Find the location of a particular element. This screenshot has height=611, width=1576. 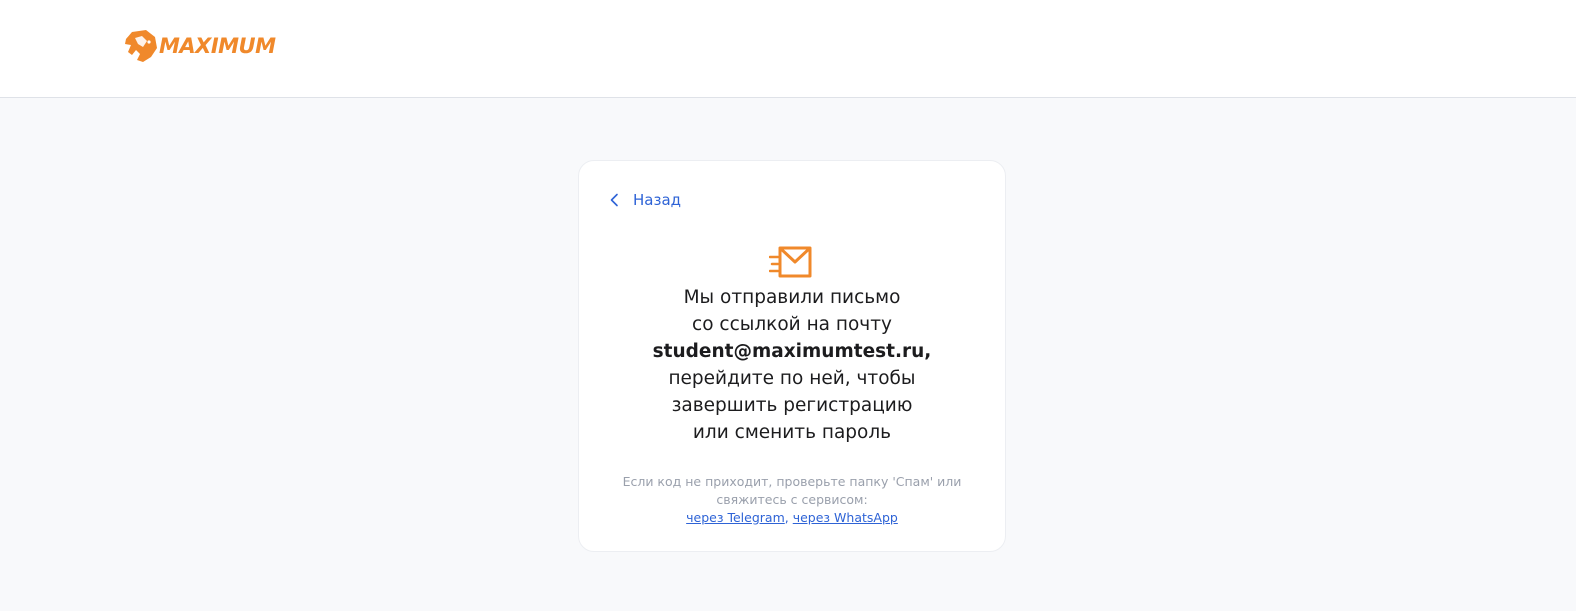

maximum-logo: MAXIMUM is located at coordinates (199, 46).